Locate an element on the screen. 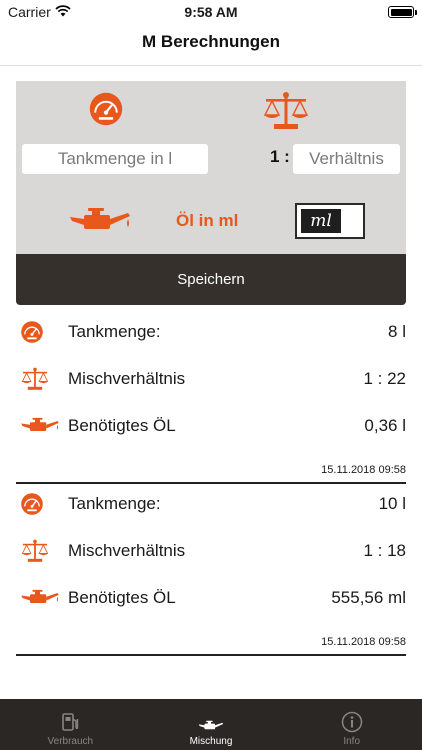 This screenshot has width=422, height=750. oil-value: 0,36 l is located at coordinates (385, 425).